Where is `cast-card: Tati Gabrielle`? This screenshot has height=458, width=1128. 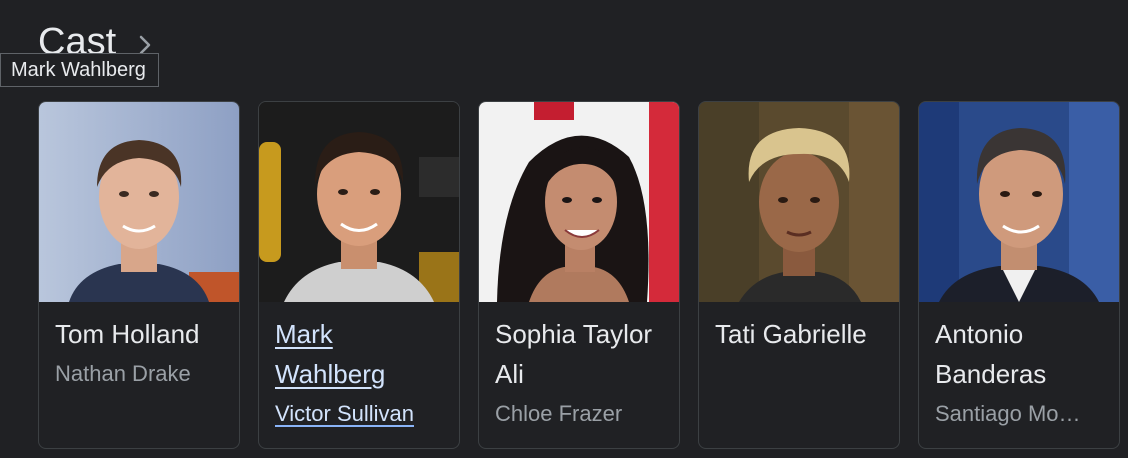
cast-card: Tati Gabrielle is located at coordinates (799, 275).